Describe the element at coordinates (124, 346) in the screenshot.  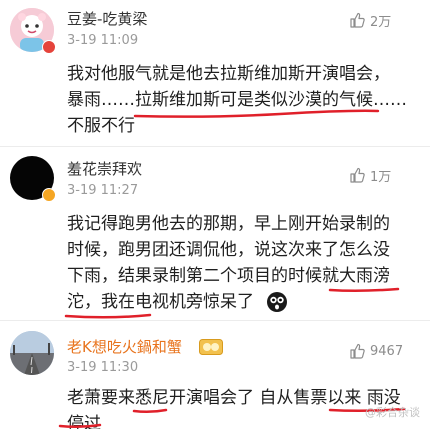
I see `username: 老K想吃火鍋和蟹` at that location.